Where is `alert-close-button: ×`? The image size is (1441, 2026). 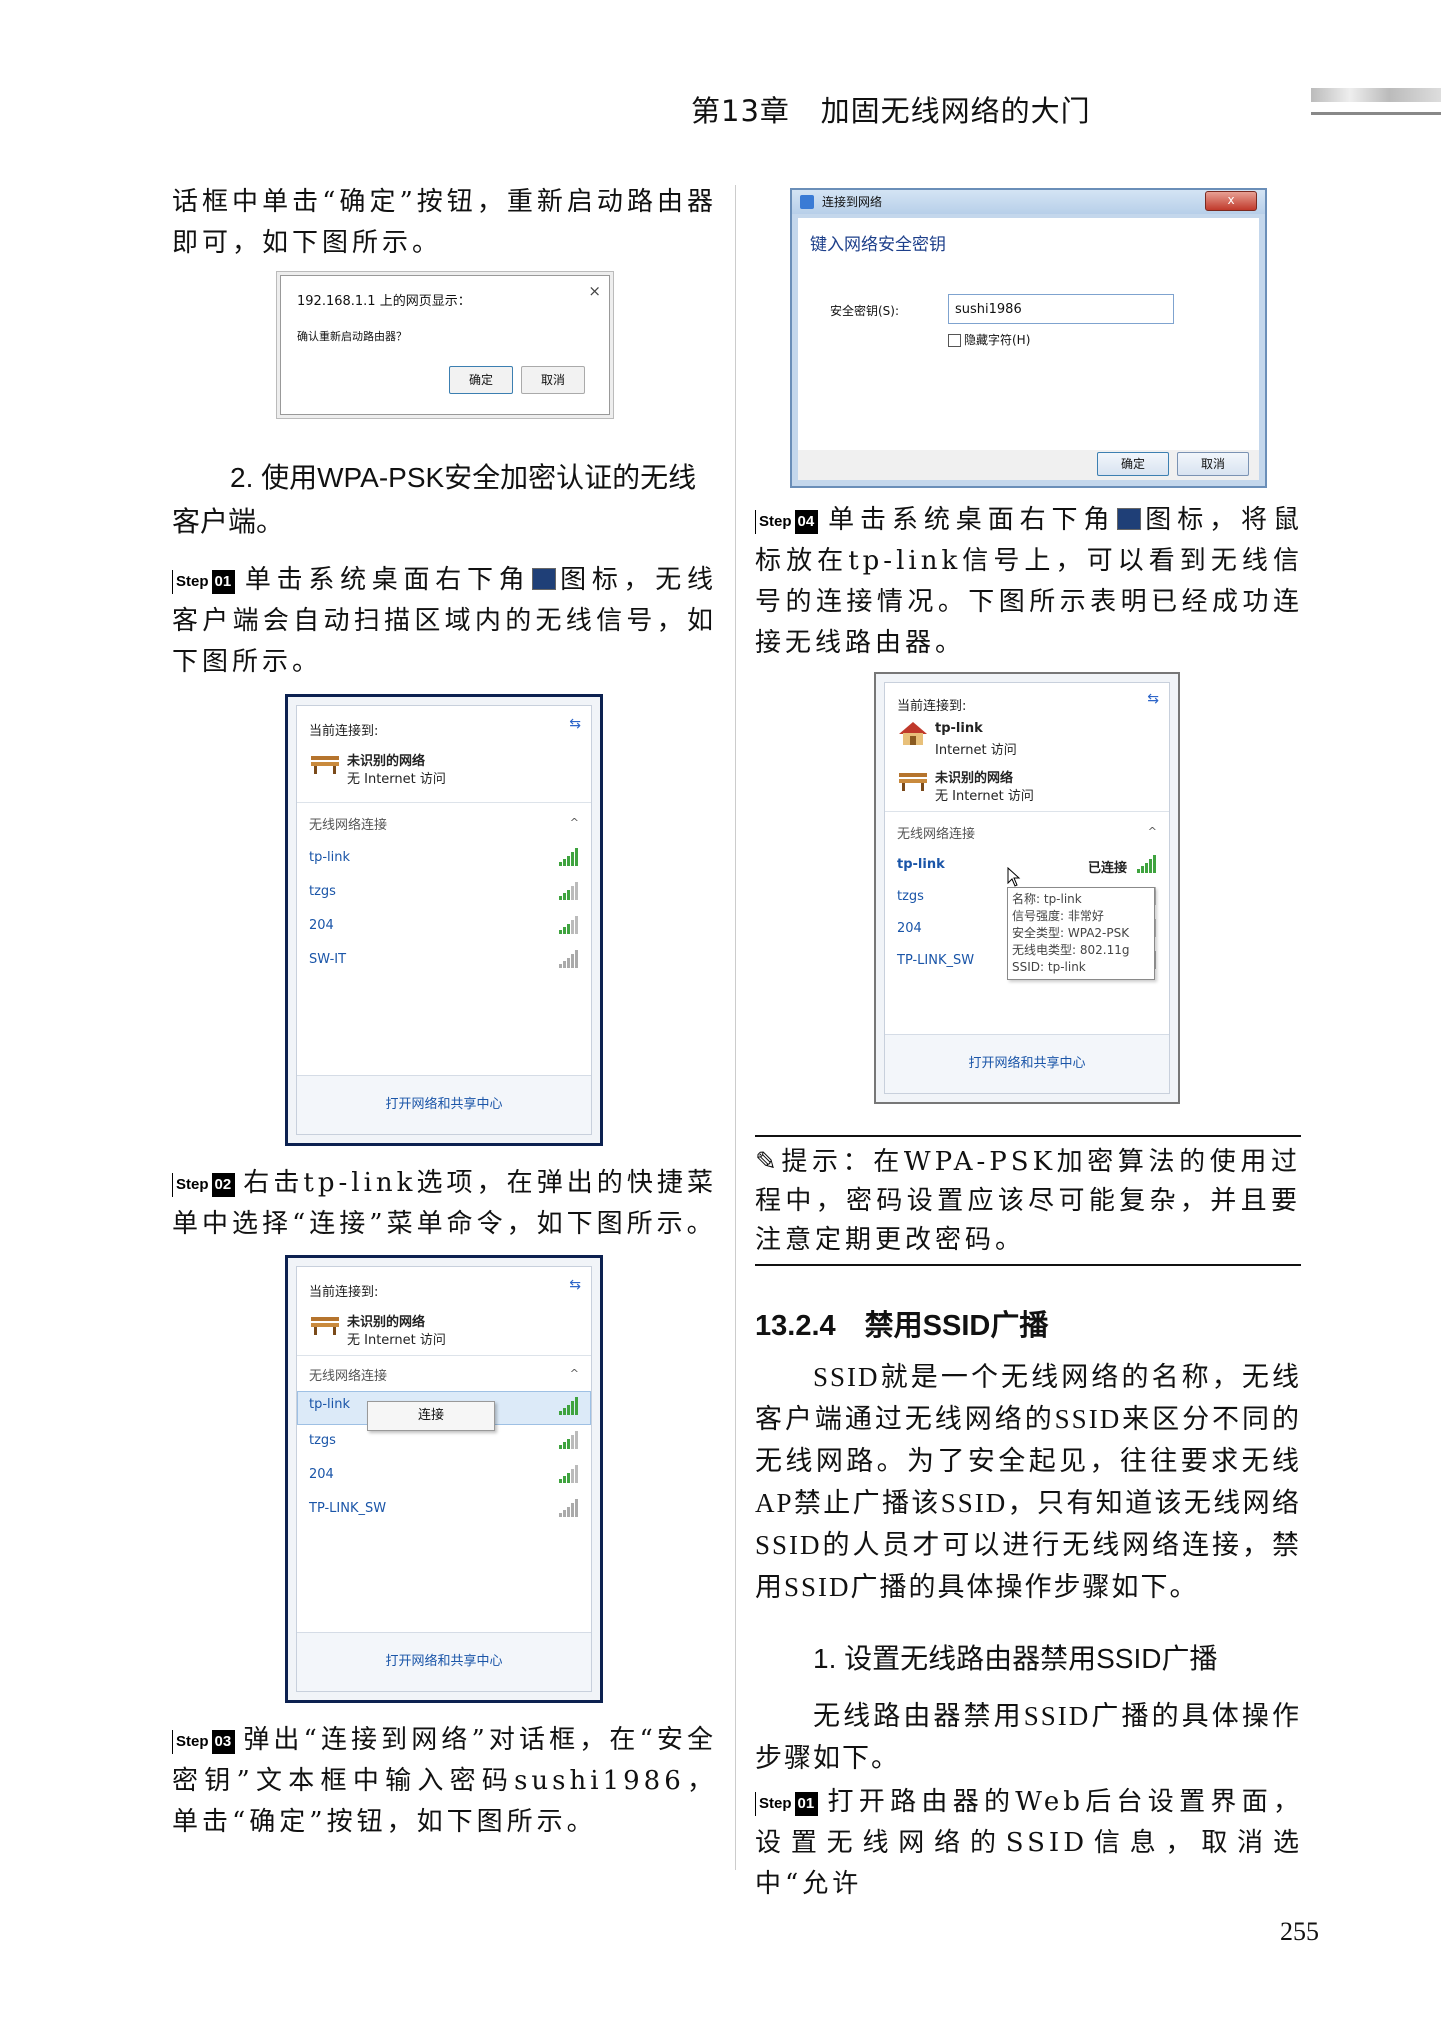 alert-close-button: × is located at coordinates (594, 291).